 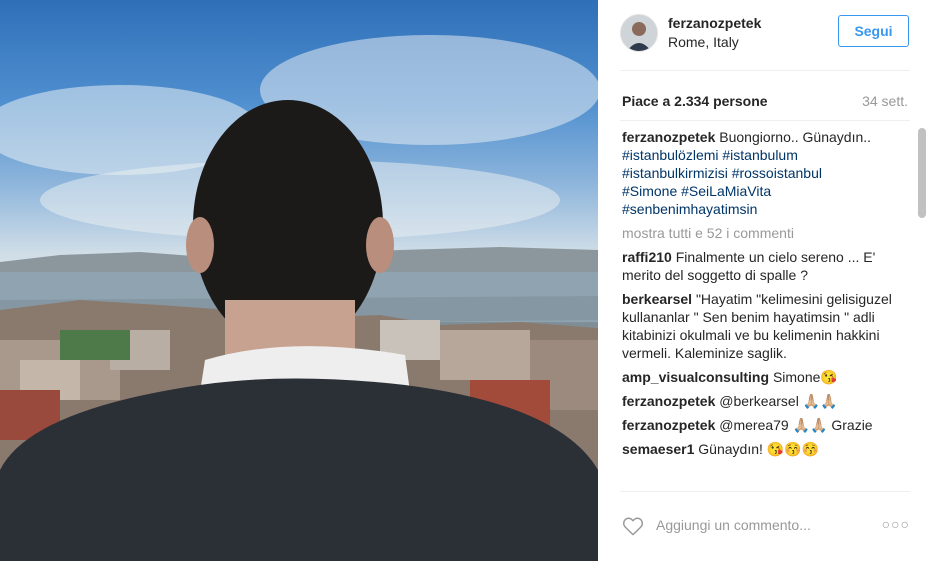 I want to click on location-link: Rome, Italy, so click(x=703, y=42).